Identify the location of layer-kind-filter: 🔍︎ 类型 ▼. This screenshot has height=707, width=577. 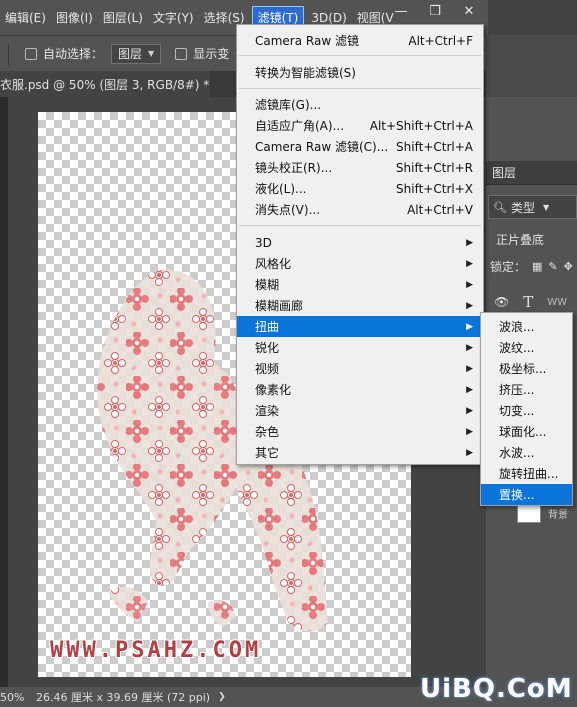
(532, 207).